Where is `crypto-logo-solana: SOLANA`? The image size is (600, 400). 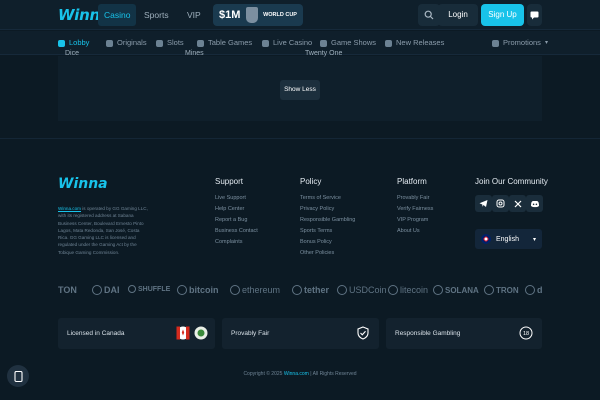
crypto-logo-solana: SOLANA is located at coordinates (456, 290).